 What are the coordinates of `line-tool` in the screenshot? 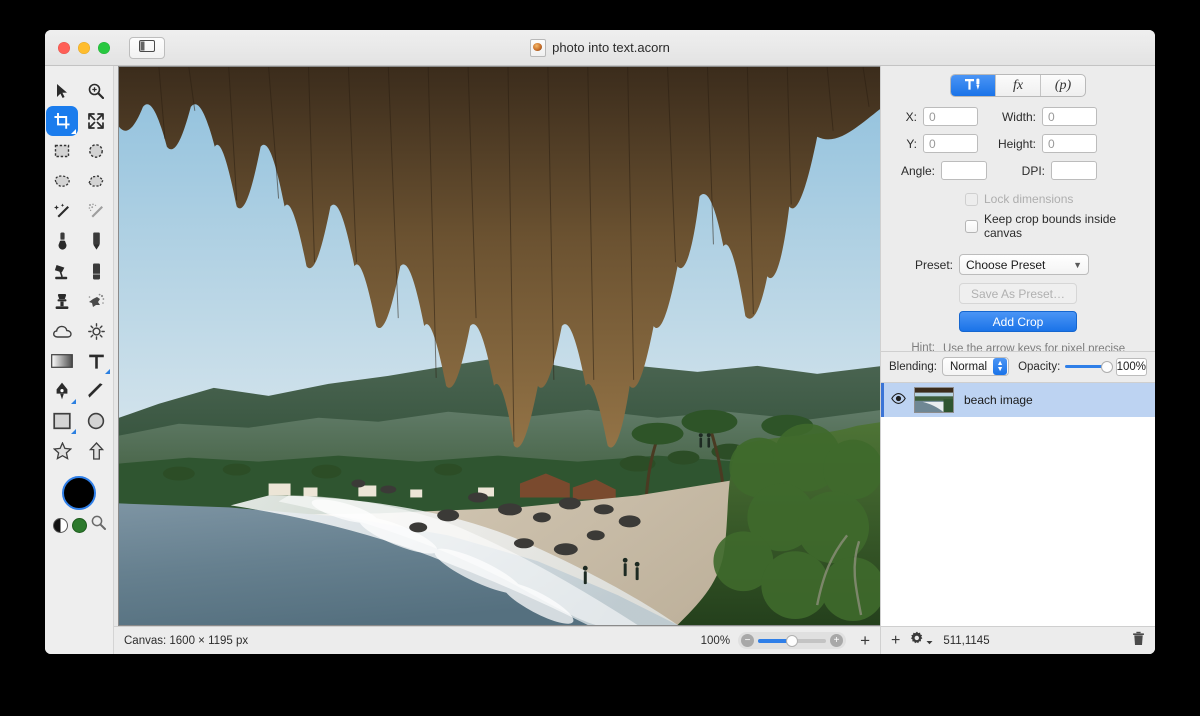 It's located at (96, 391).